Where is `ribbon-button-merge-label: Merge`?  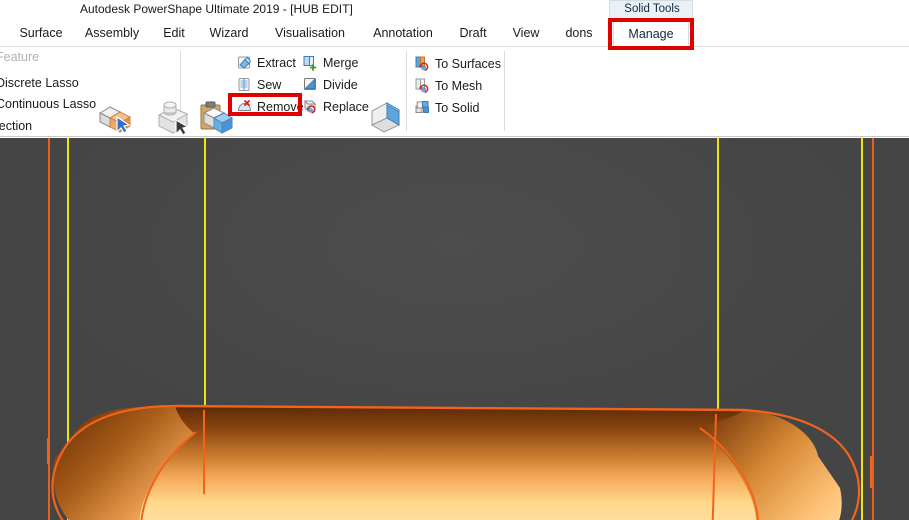 ribbon-button-merge-label: Merge is located at coordinates (341, 62).